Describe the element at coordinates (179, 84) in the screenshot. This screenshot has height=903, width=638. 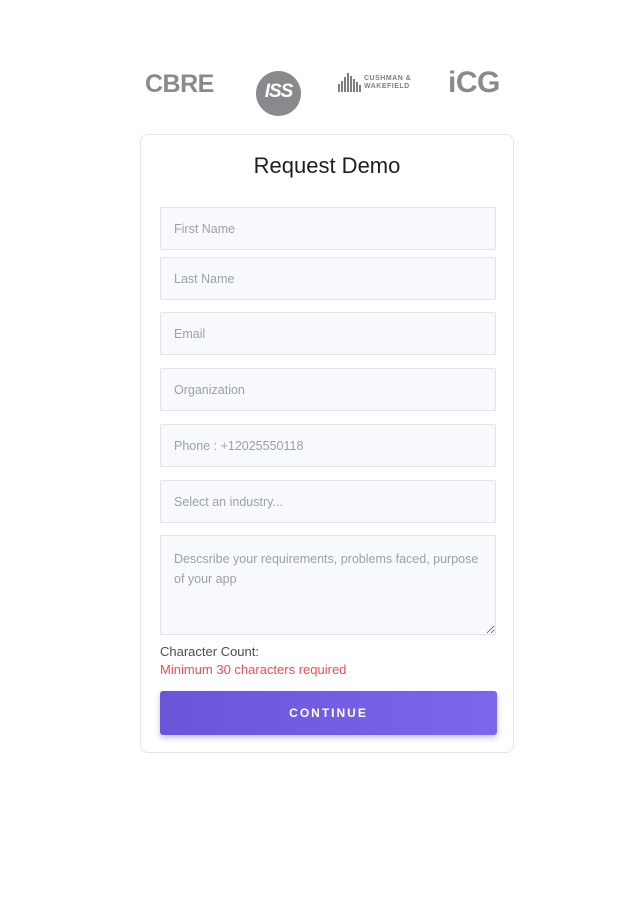
I see `cbre-logo: CBRE` at that location.